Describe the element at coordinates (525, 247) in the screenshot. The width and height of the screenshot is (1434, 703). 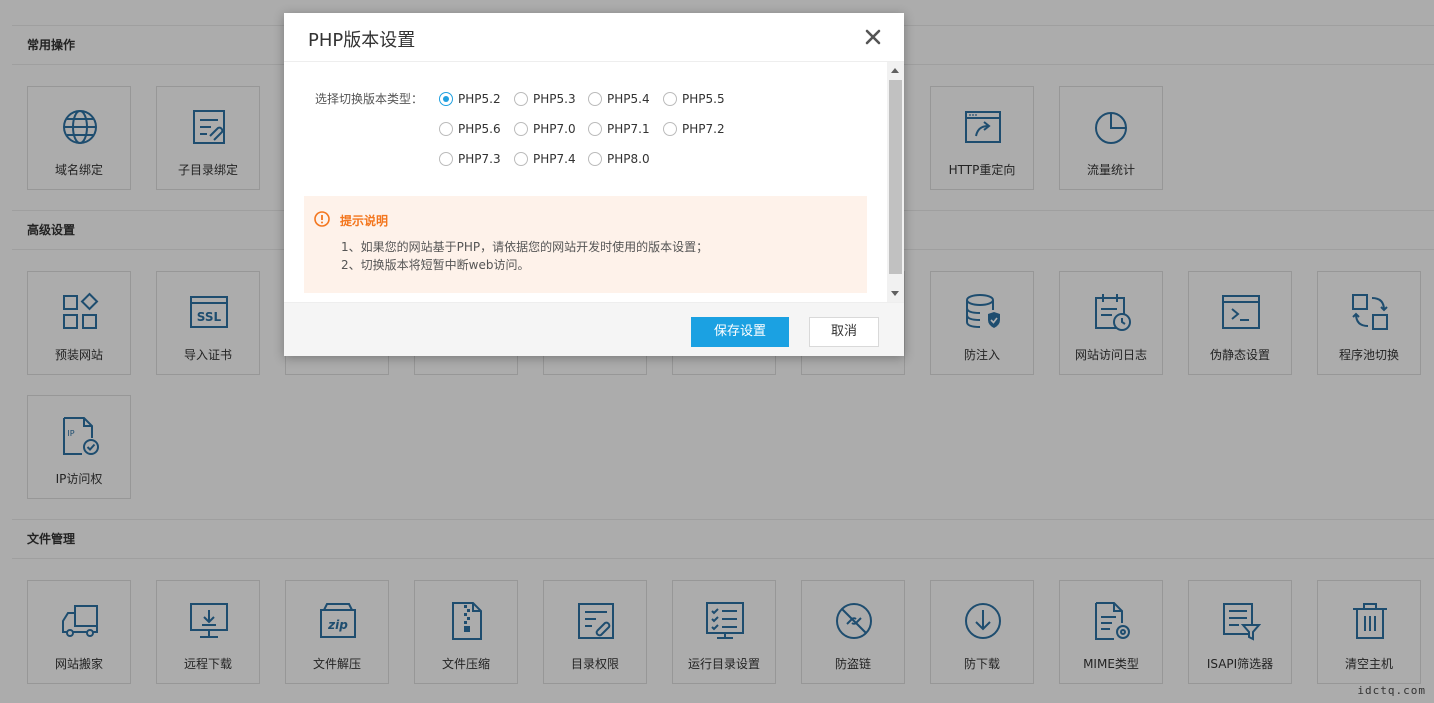
I see `tip-line-1: 1、如果您的网站基于PHP，请依据您的网站开发时使用的版本设置；` at that location.